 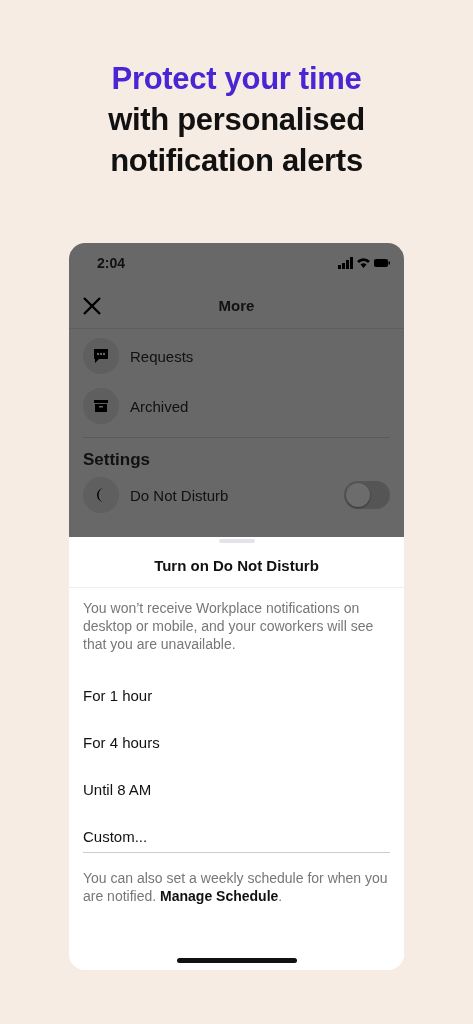 I want to click on option-item: For 4 hours, so click(x=236, y=742).